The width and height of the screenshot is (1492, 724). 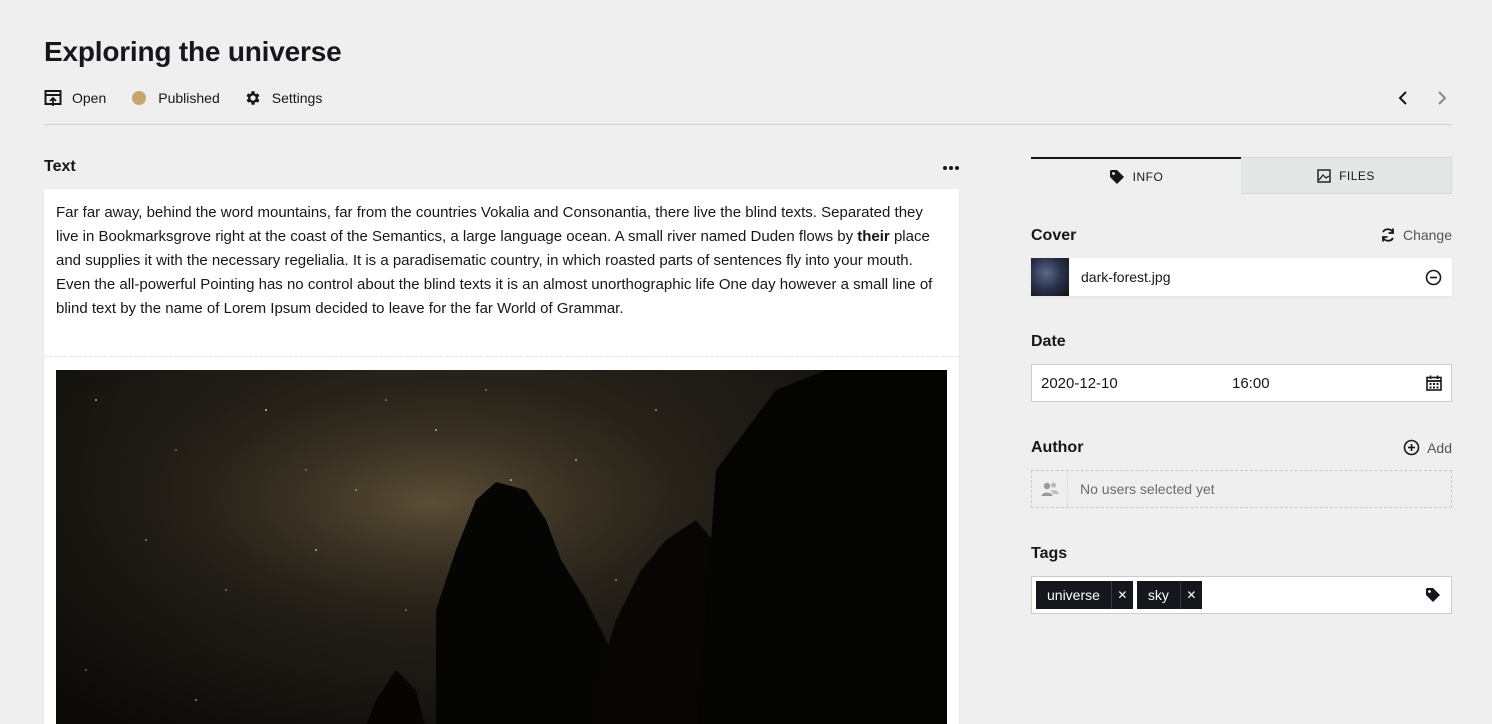 I want to click on time-input, so click(x=1272, y=383).